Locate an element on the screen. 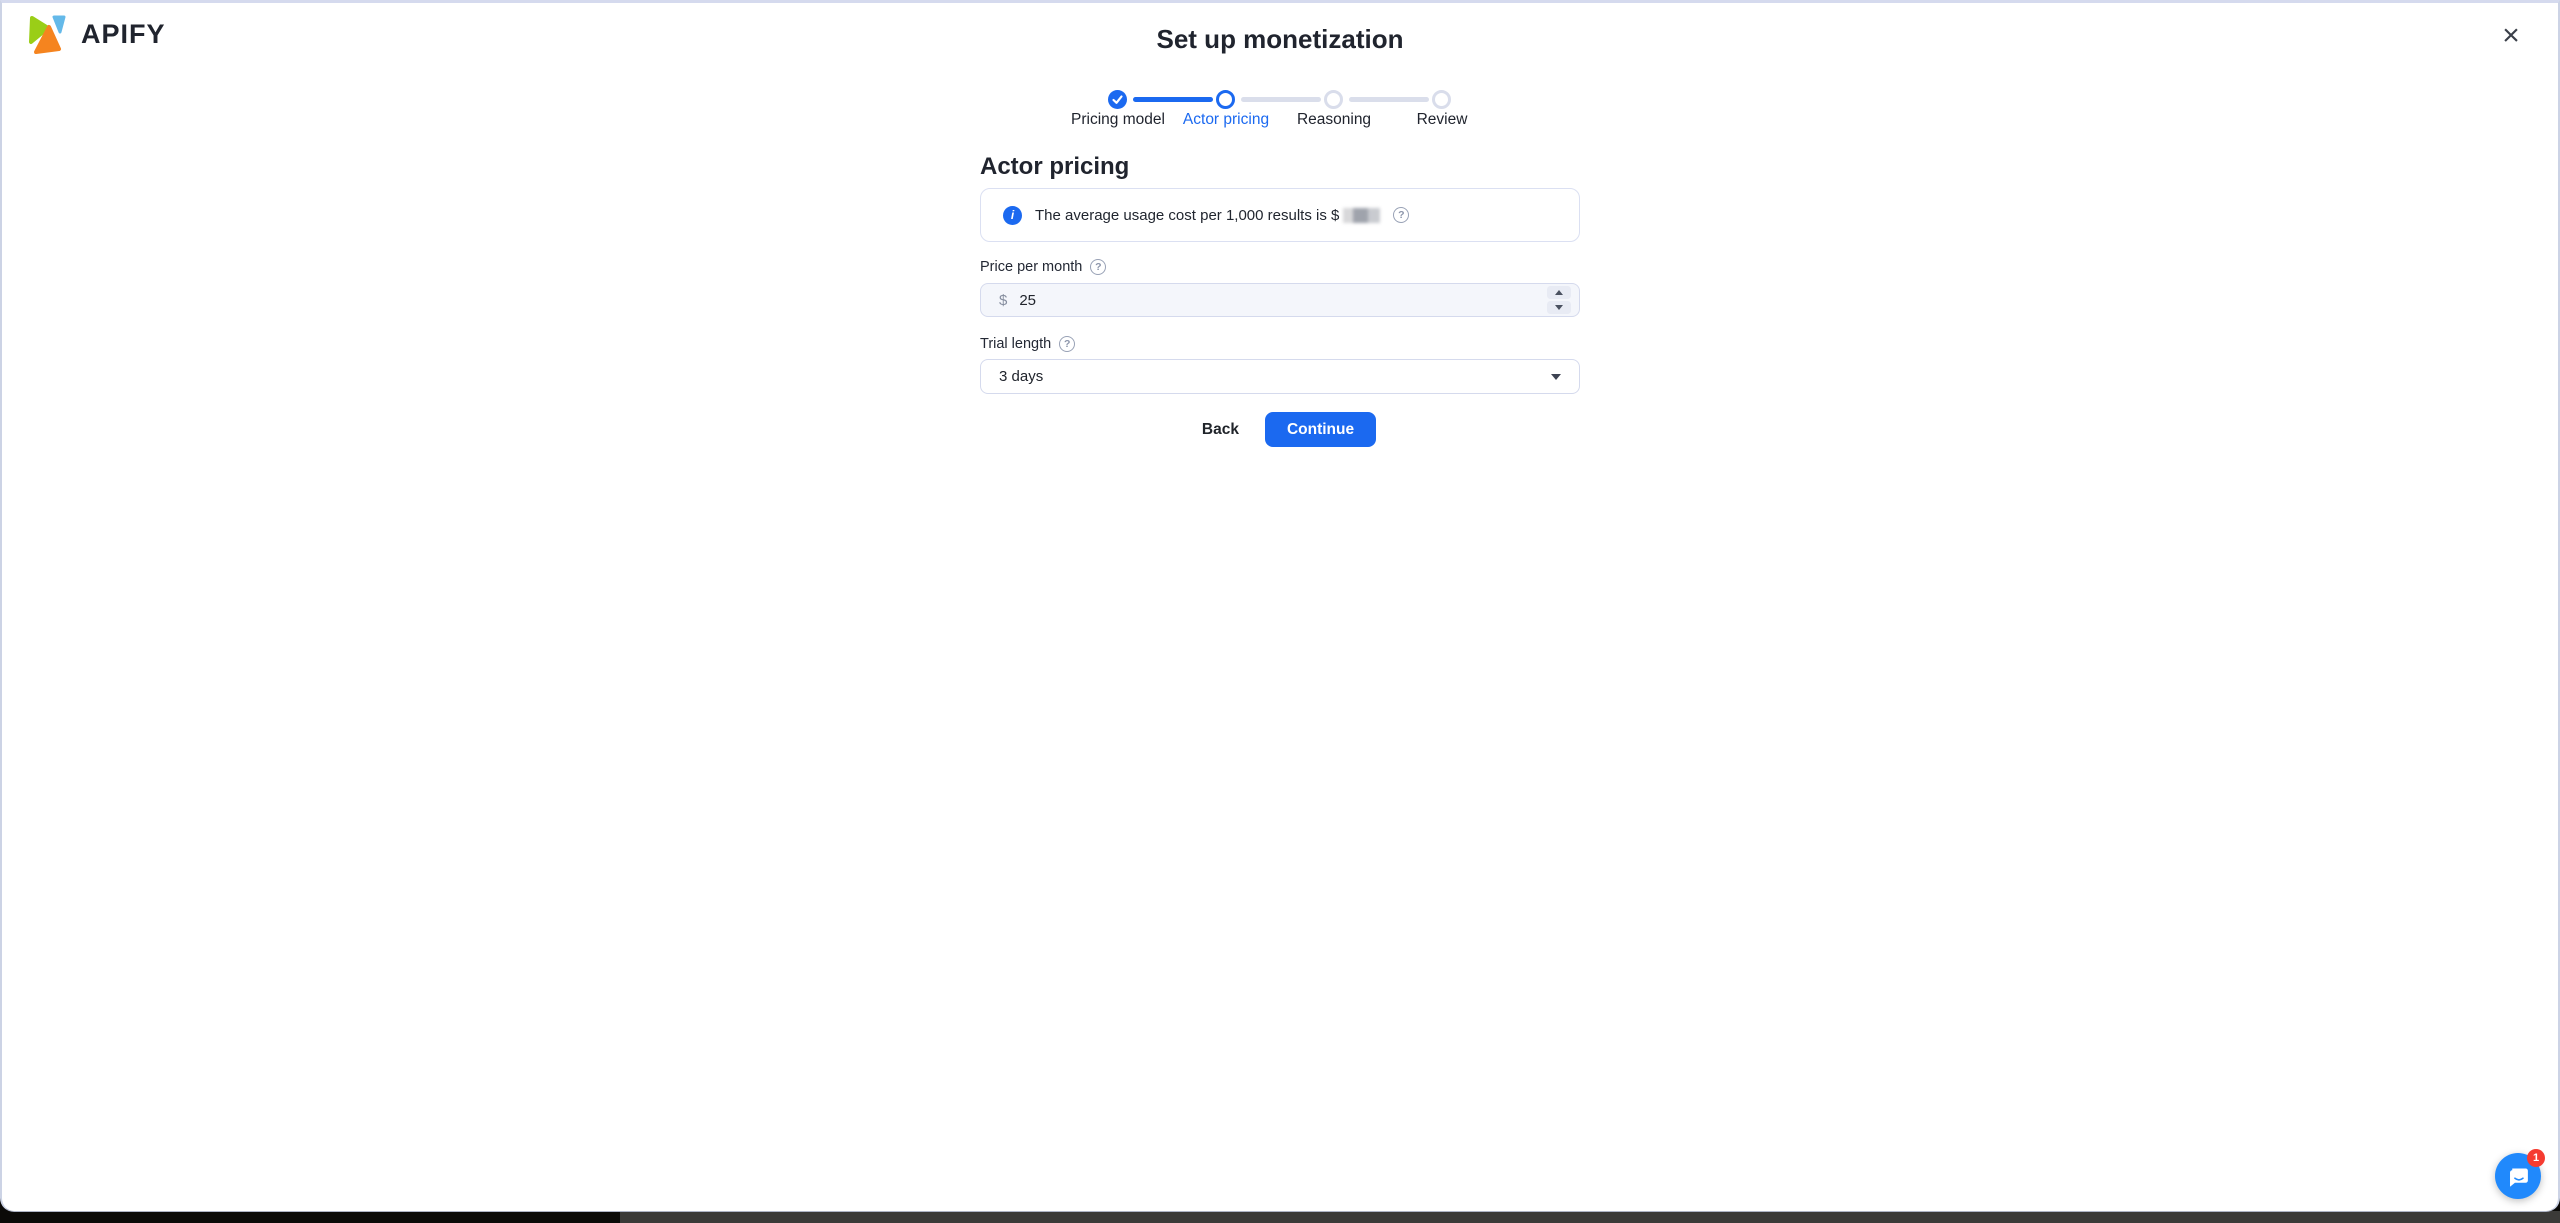 This screenshot has width=2560, height=1223. wizard-buttons: Back Continue is located at coordinates (1280, 429).